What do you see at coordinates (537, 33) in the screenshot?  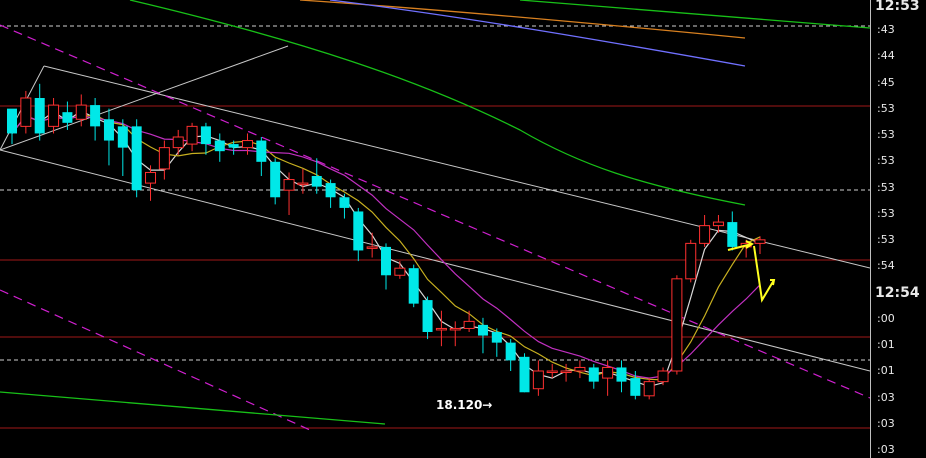 I see `long-ma-blue` at bounding box center [537, 33].